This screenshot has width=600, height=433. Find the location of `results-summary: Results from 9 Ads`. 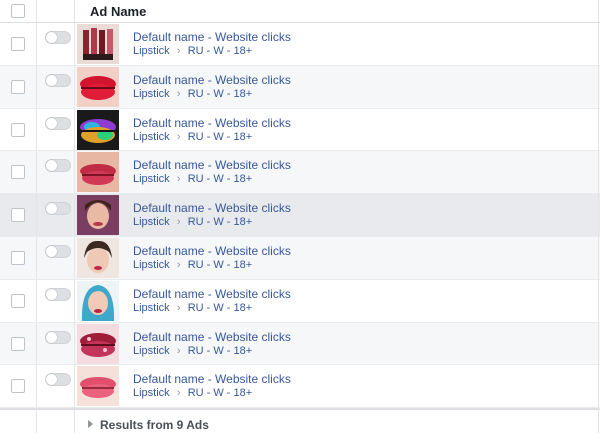

results-summary: Results from 9 Ads is located at coordinates (154, 425).